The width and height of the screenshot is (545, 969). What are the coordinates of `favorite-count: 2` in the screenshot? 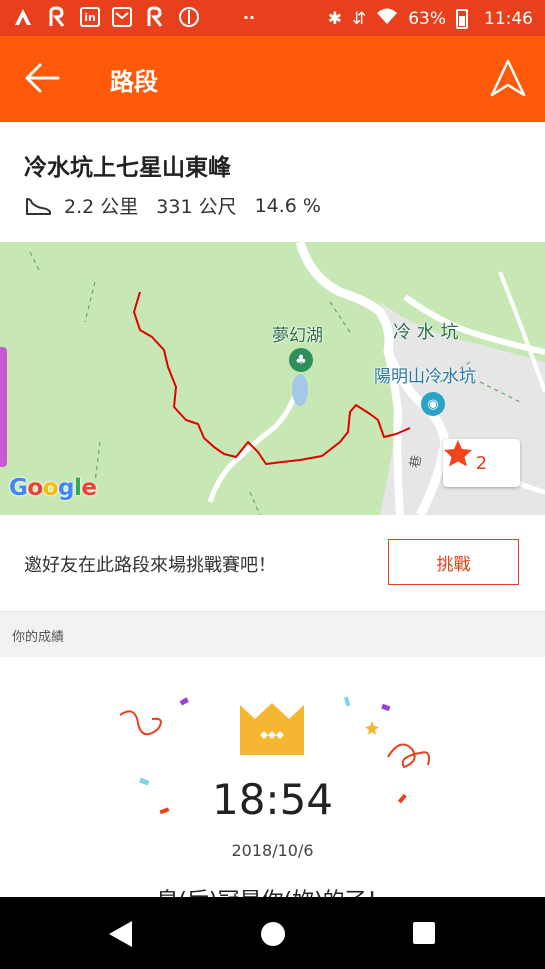 It's located at (481, 463).